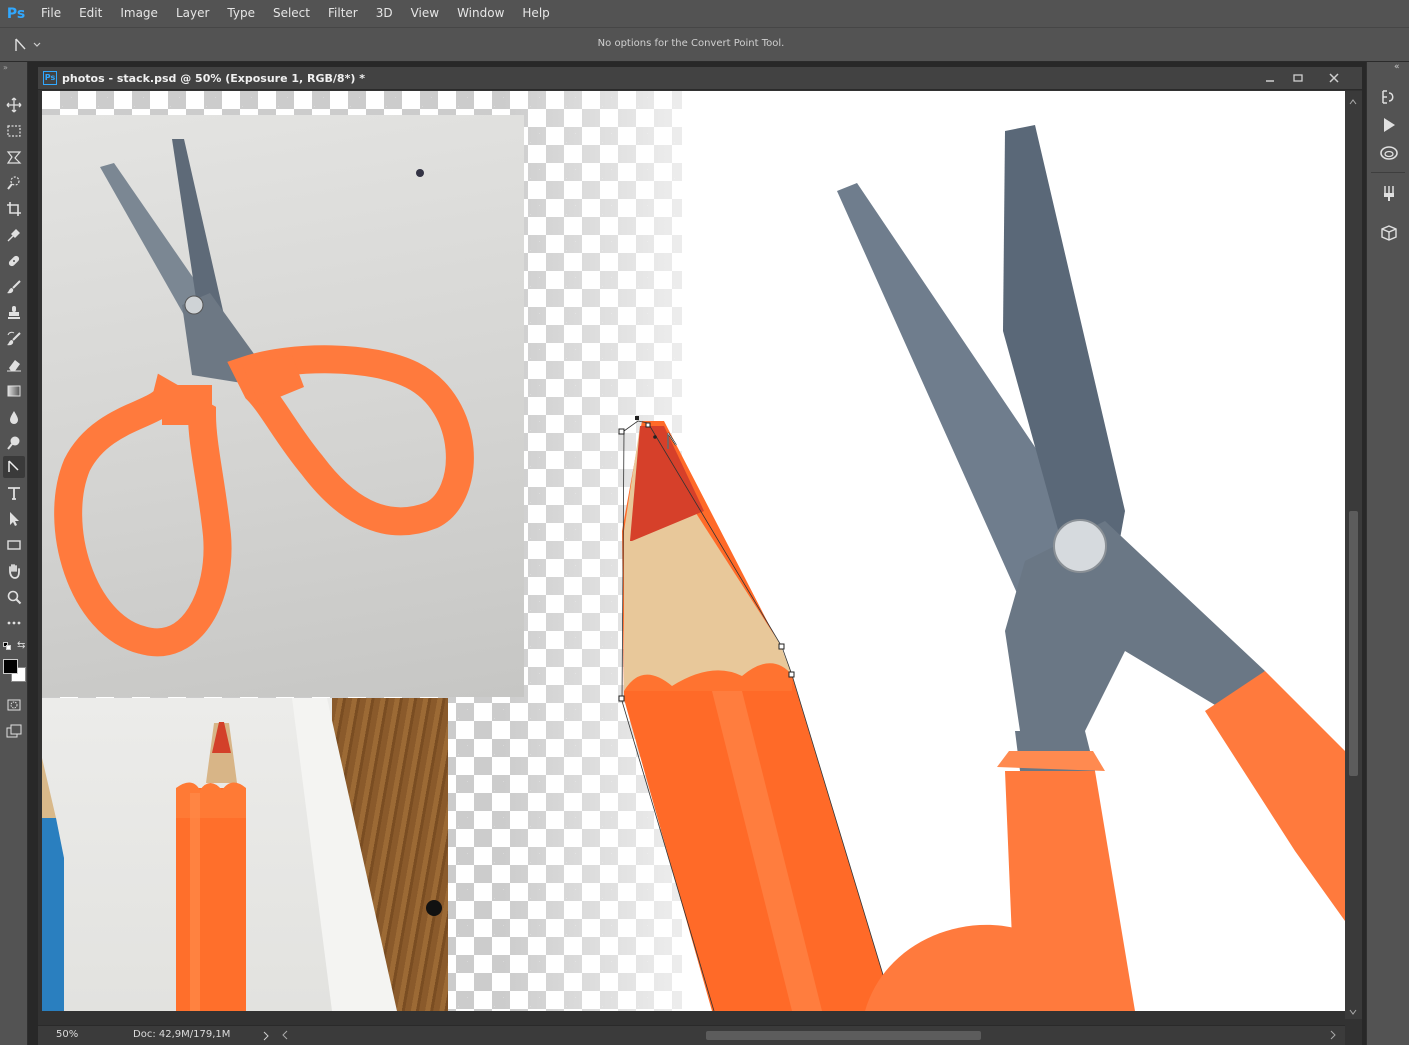  I want to click on history-brush-tool-icon, so click(14, 339).